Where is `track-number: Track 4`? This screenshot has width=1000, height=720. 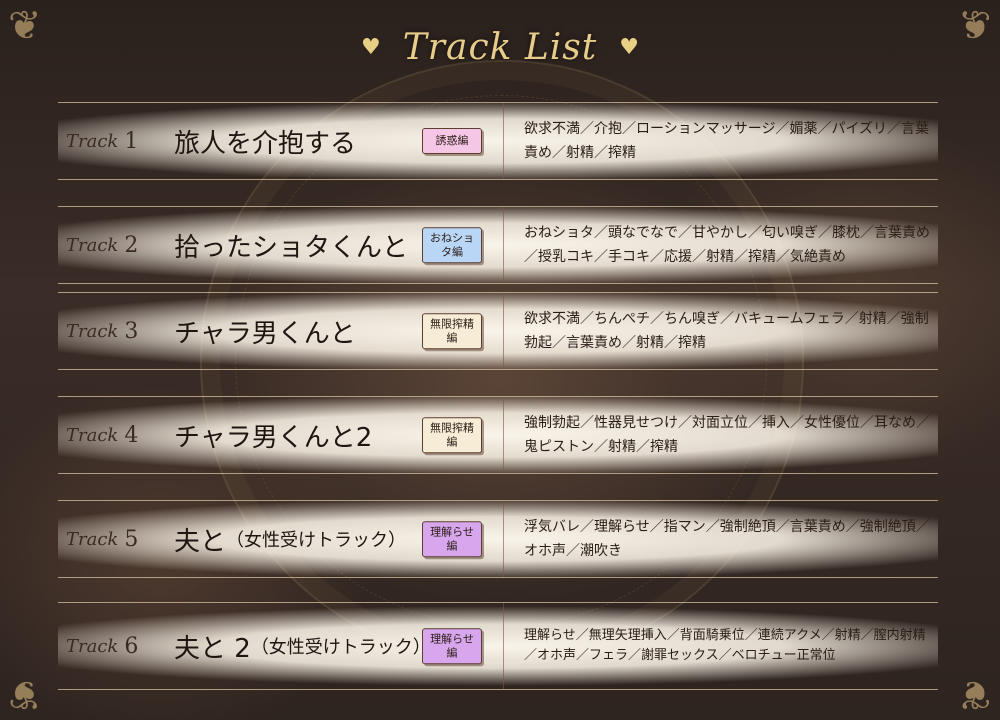
track-number: Track 4 is located at coordinates (102, 435).